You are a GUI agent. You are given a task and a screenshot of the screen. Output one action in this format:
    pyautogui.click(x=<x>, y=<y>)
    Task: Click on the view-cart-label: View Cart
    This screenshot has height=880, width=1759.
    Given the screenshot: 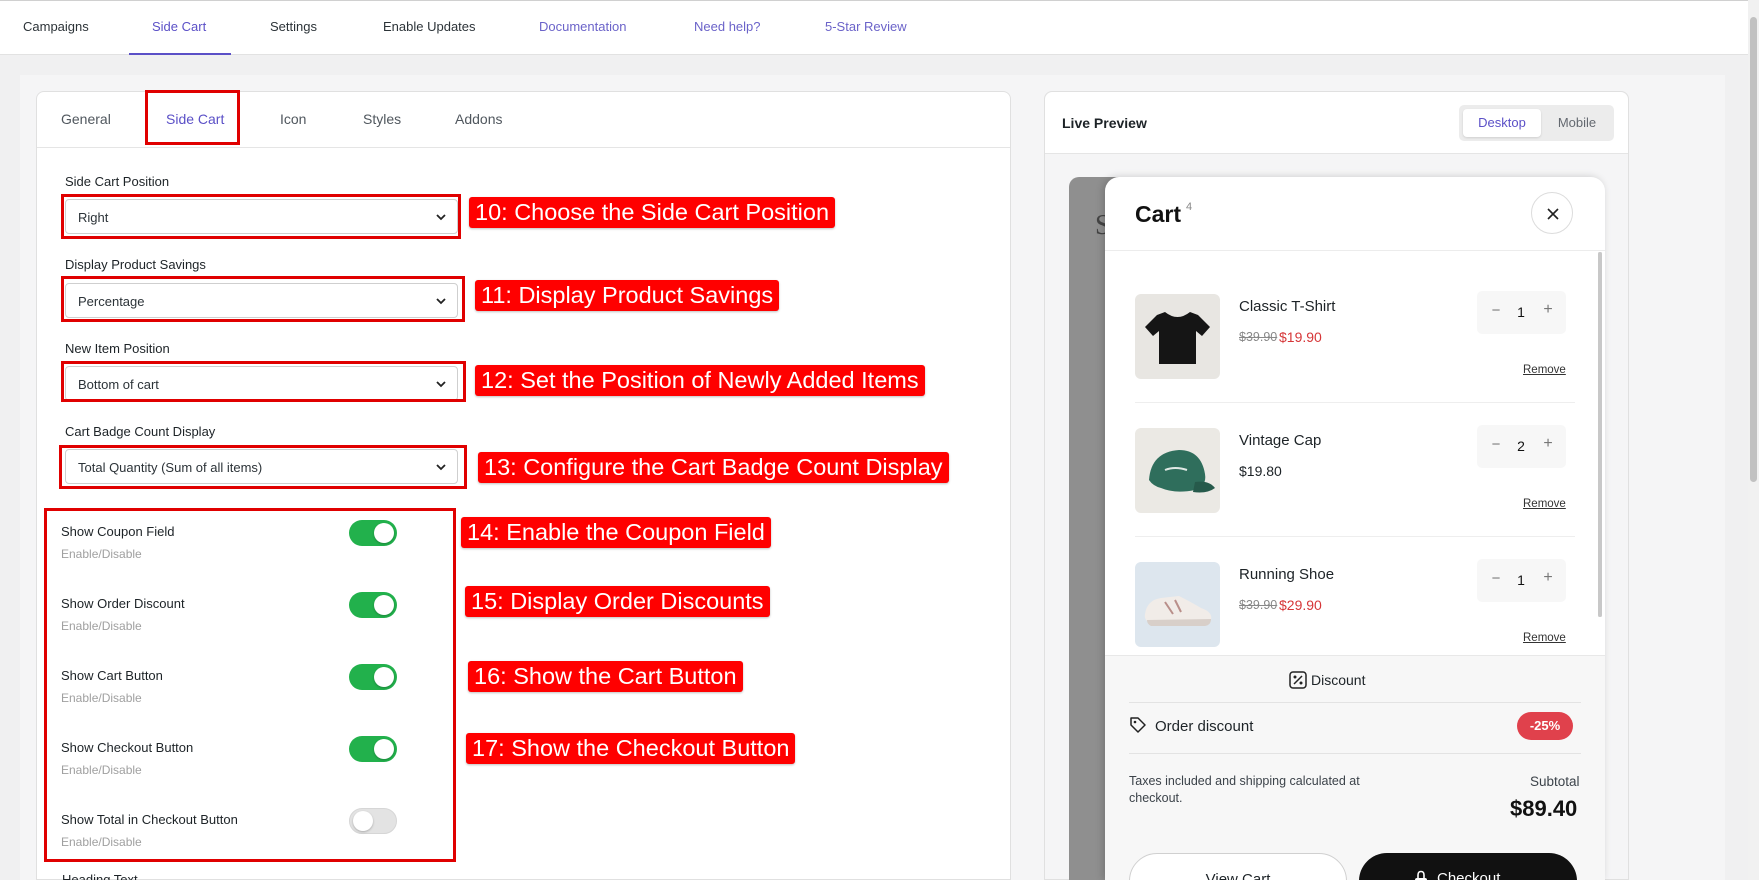 What is the action you would take?
    pyautogui.click(x=1238, y=875)
    